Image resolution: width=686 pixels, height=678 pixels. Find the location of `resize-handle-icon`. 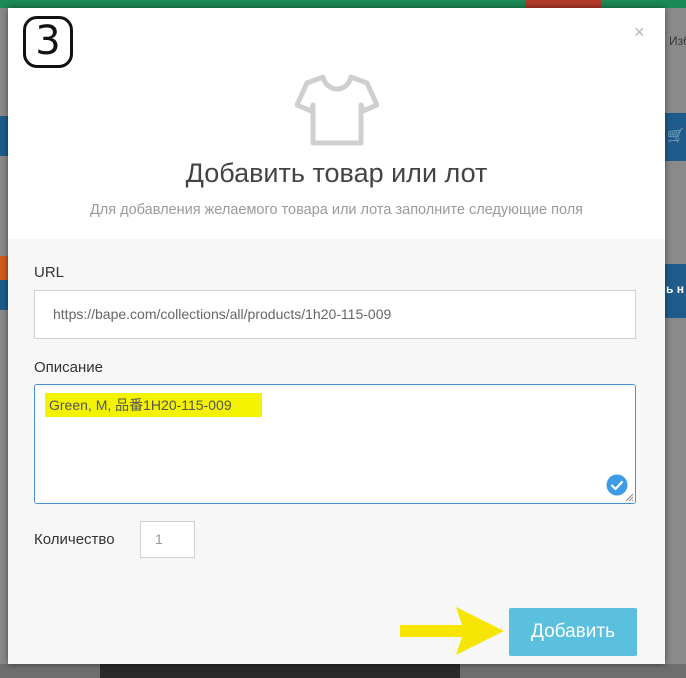

resize-handle-icon is located at coordinates (629, 497).